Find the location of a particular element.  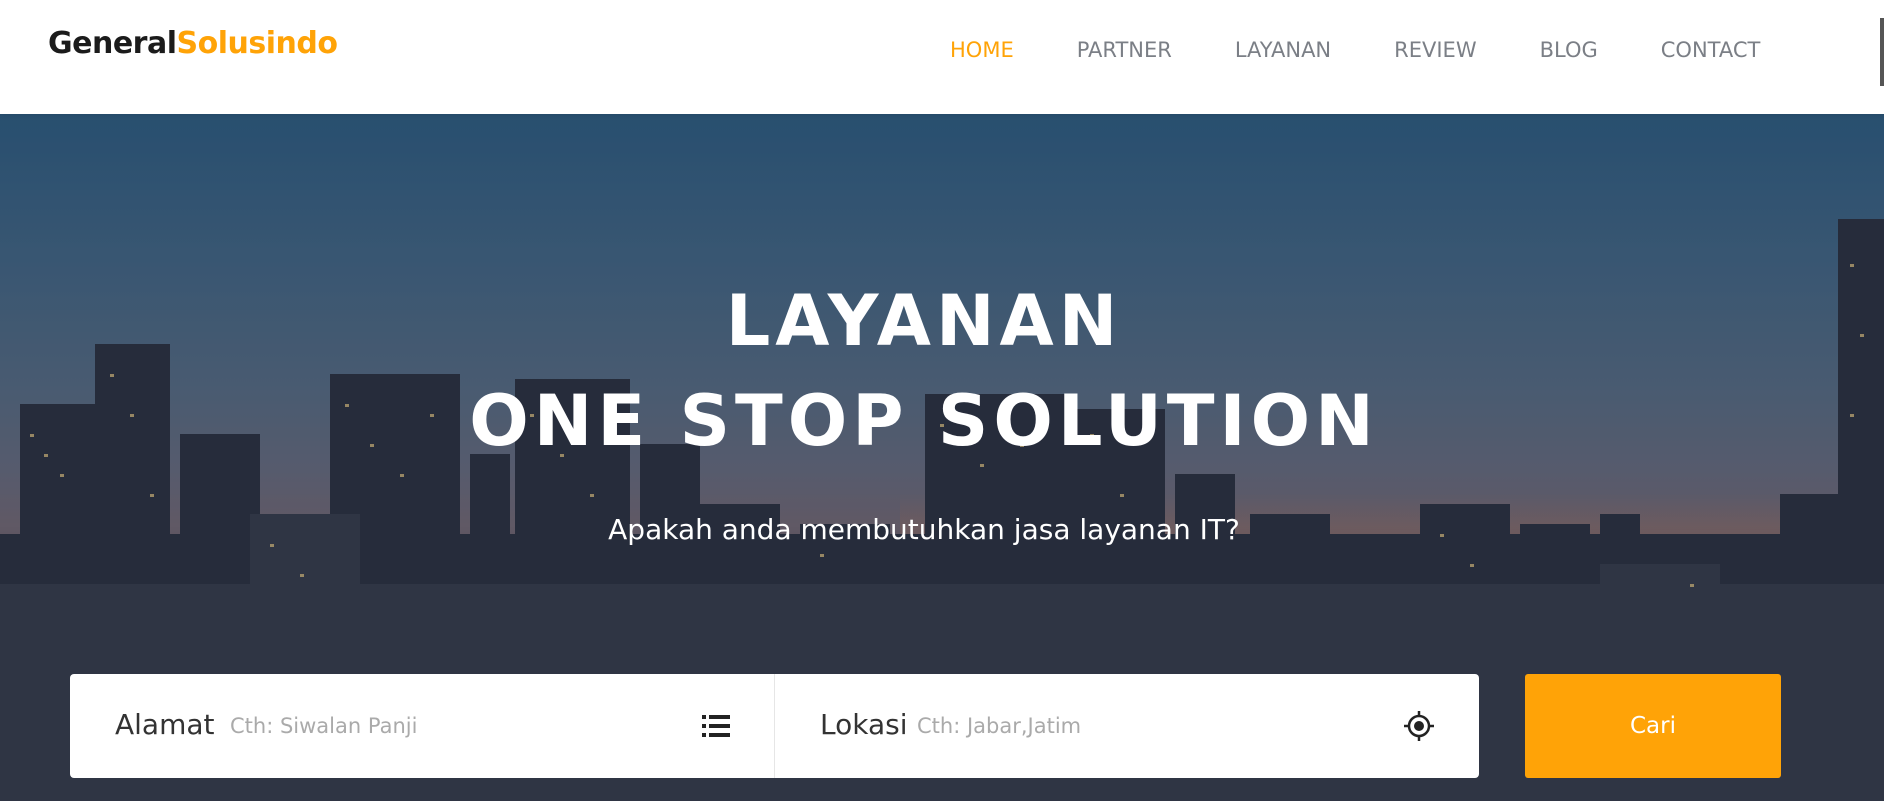

hero-title-line2: ONE STOP SOLUTION is located at coordinates (924, 421).